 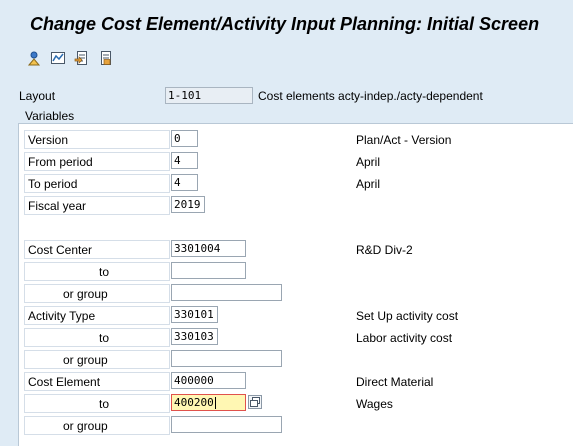 I want to click on to-period-field: 4, so click(x=184, y=182).